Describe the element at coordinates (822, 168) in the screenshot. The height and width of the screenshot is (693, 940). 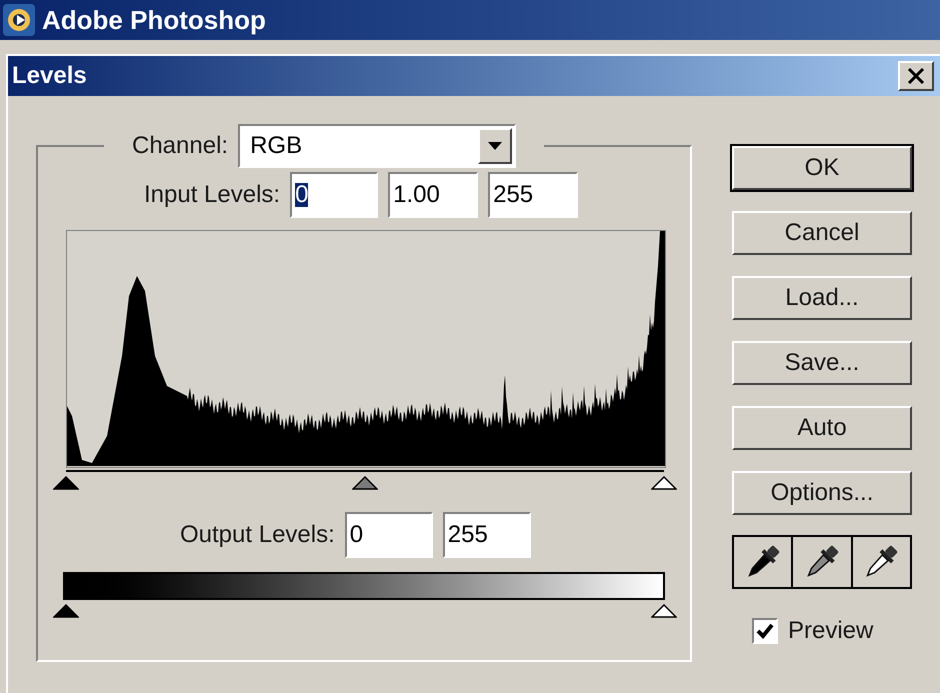
I see `dialog-button: OK` at that location.